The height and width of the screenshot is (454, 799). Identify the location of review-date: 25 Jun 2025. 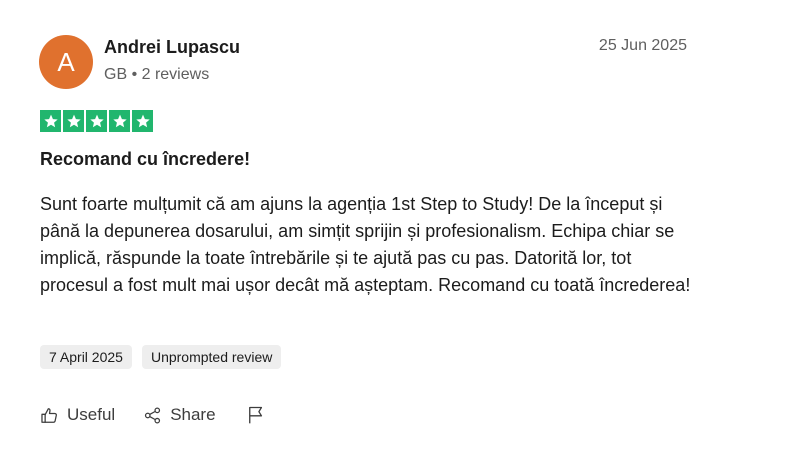
(642, 45).